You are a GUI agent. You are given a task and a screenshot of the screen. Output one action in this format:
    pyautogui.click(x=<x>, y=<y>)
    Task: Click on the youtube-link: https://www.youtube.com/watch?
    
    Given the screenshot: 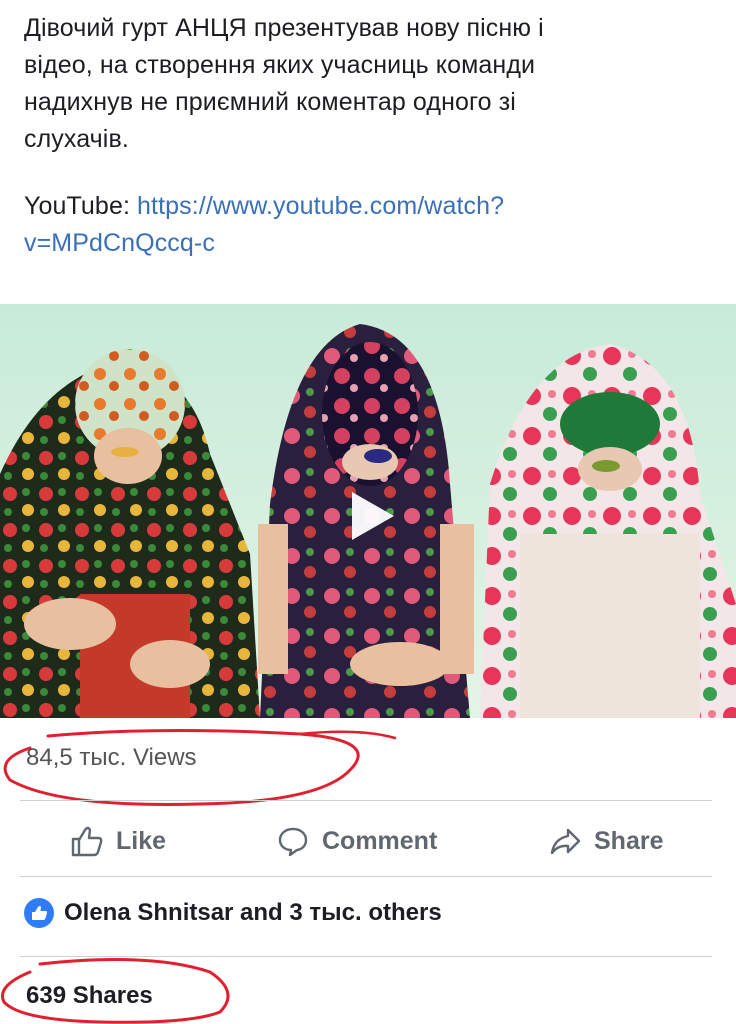 What is the action you would take?
    pyautogui.click(x=320, y=206)
    